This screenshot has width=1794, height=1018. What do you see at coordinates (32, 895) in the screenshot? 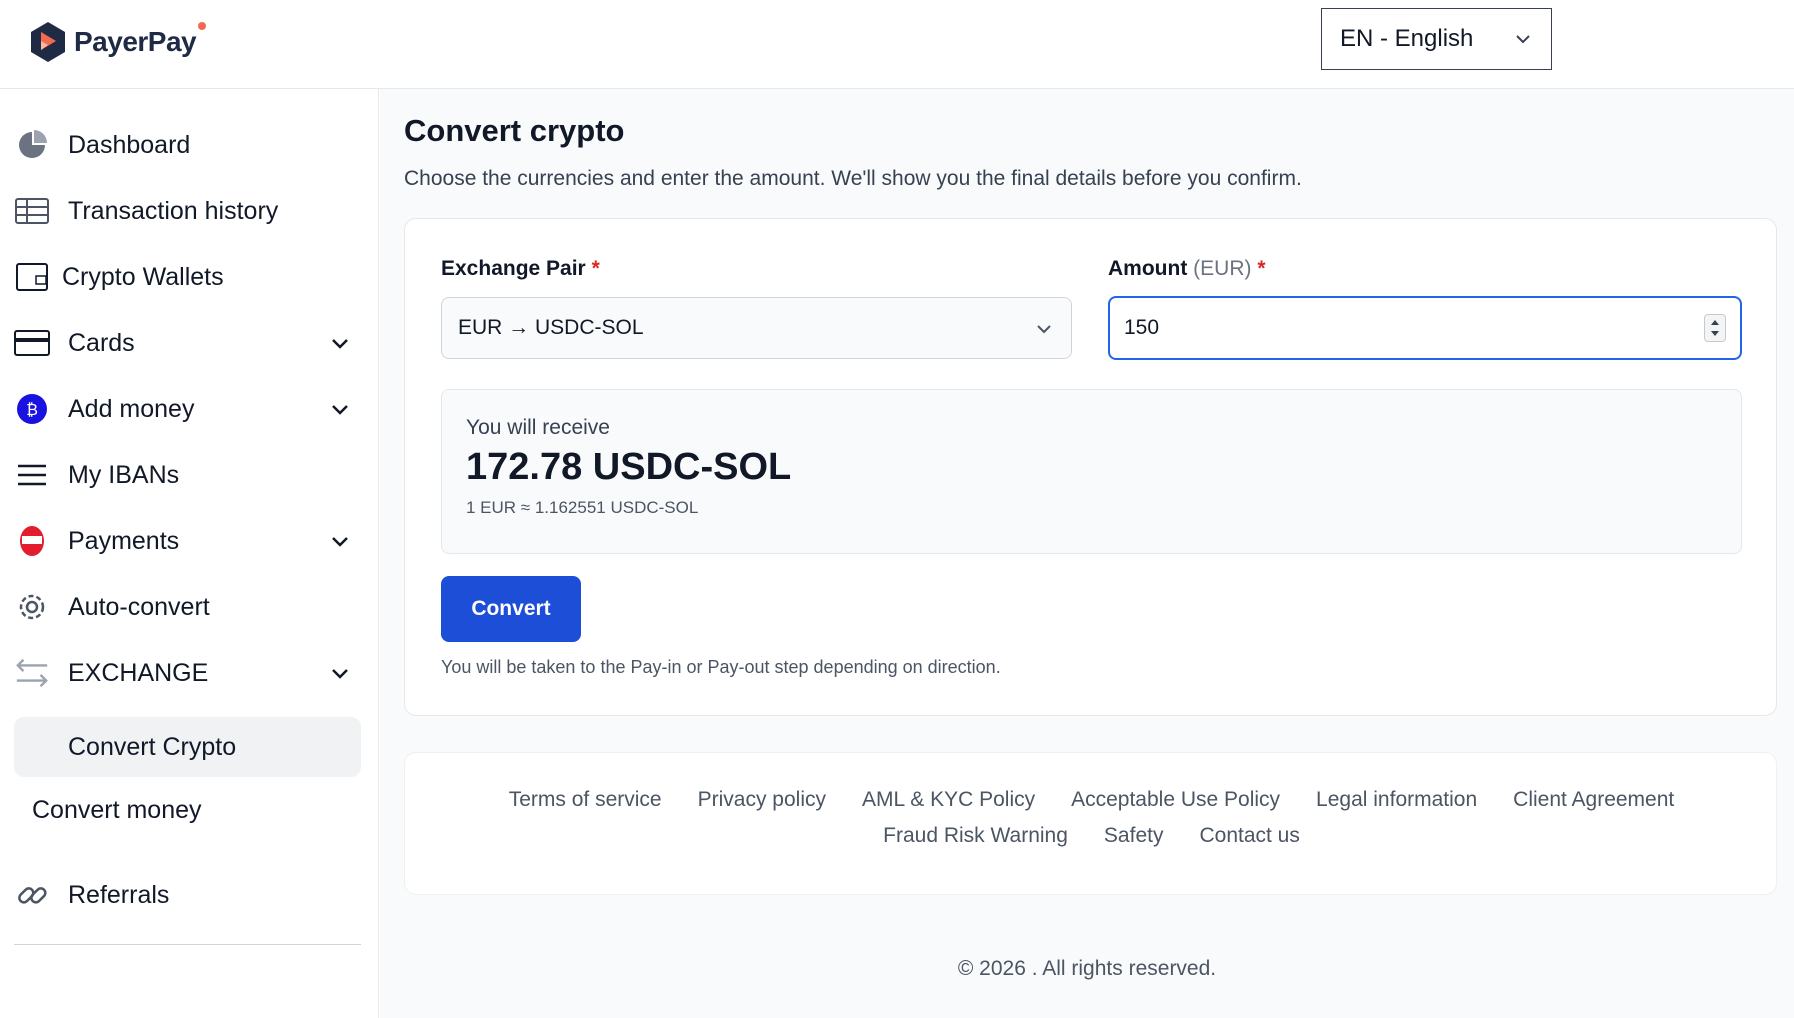
I see `link-icon` at bounding box center [32, 895].